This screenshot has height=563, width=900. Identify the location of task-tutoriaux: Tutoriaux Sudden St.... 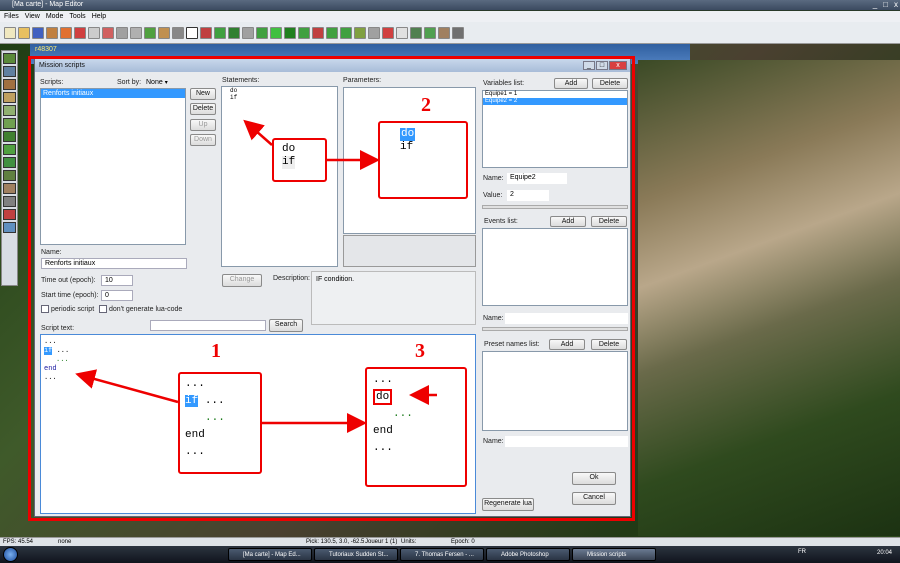
(356, 554).